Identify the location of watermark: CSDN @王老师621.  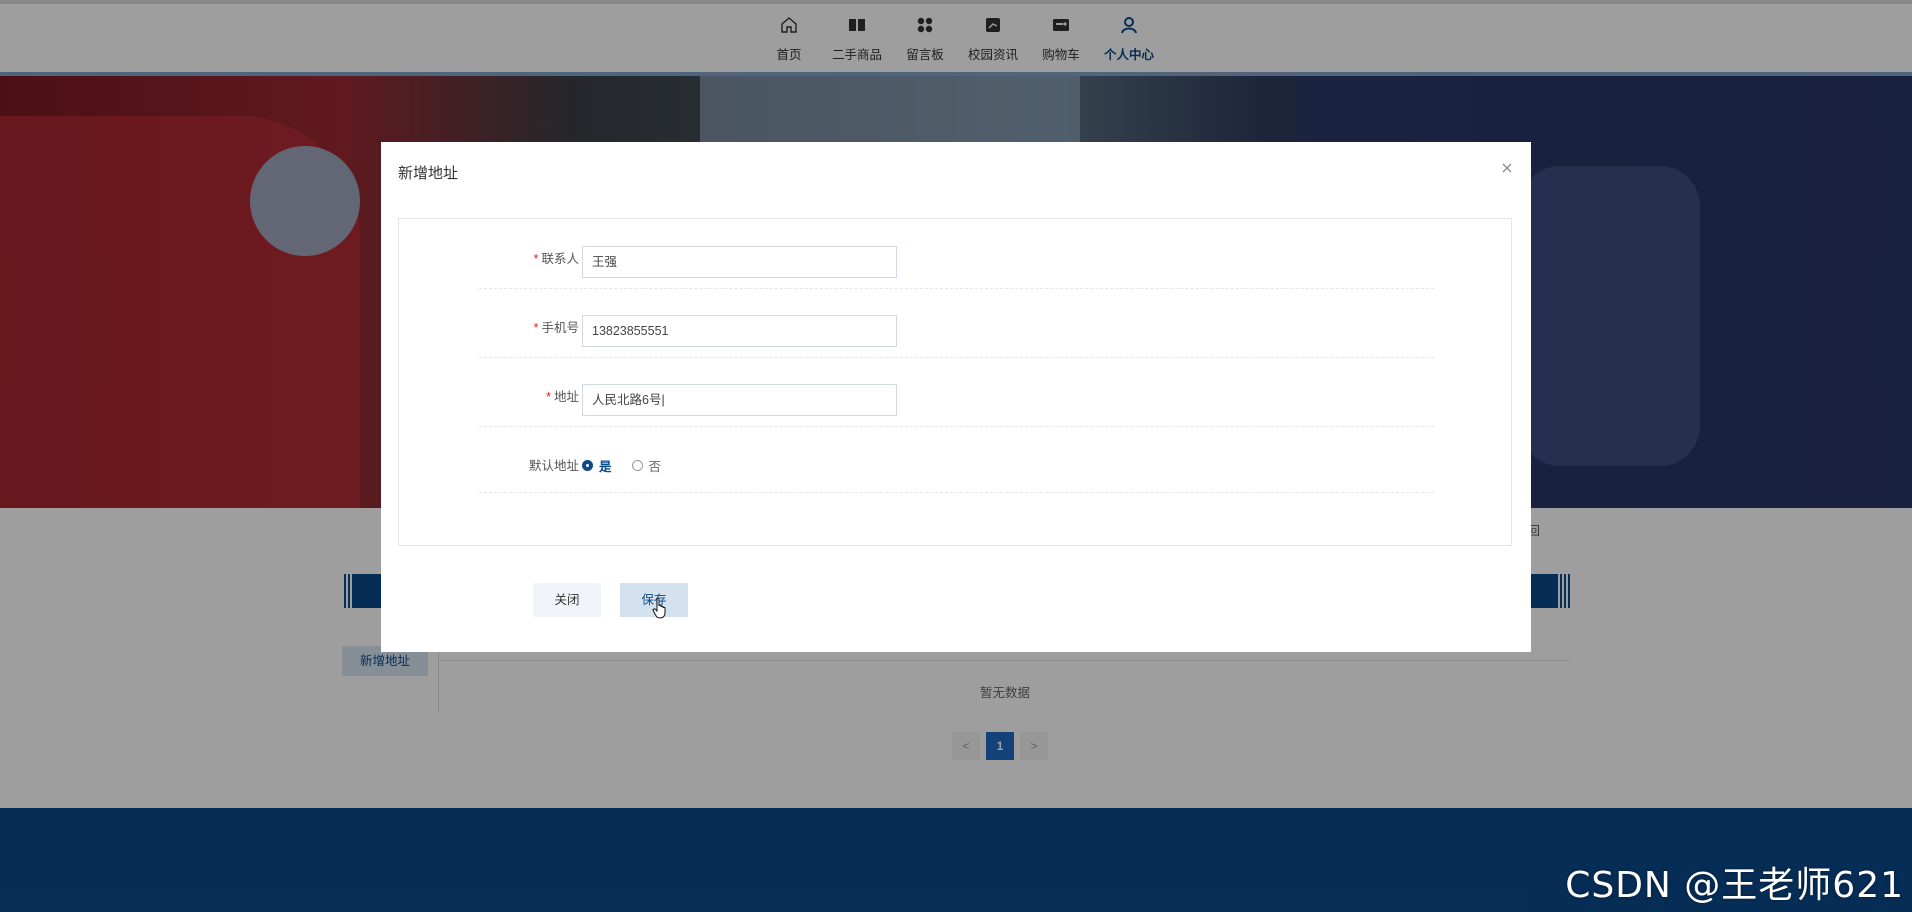
(1734, 885).